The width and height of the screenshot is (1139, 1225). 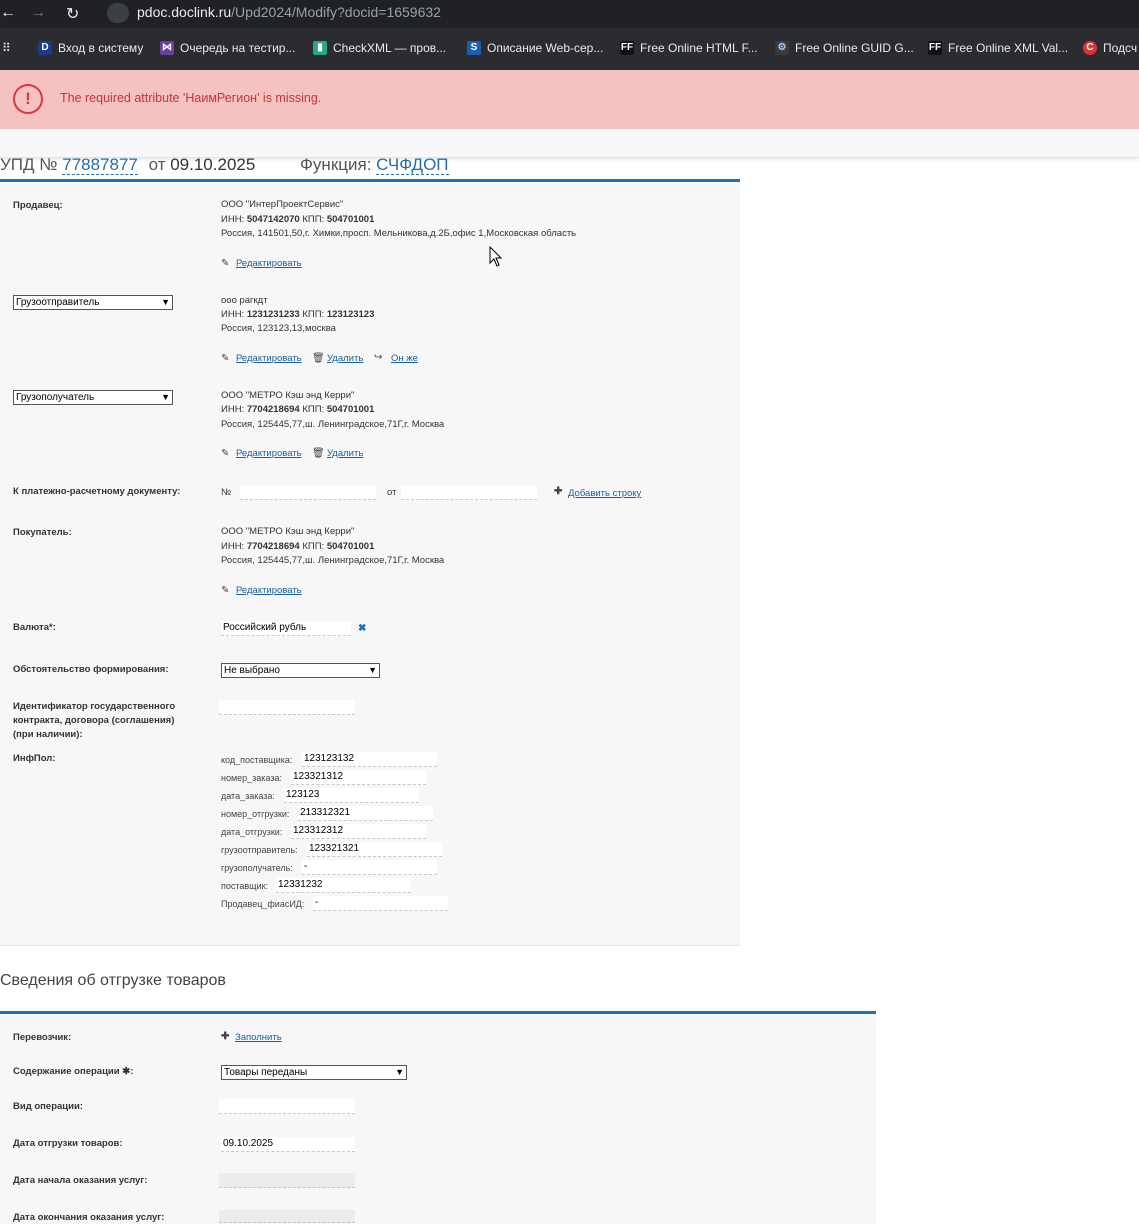 What do you see at coordinates (252, 832) in the screenshot?
I see `infpol-key: дата_отгрузки:` at bounding box center [252, 832].